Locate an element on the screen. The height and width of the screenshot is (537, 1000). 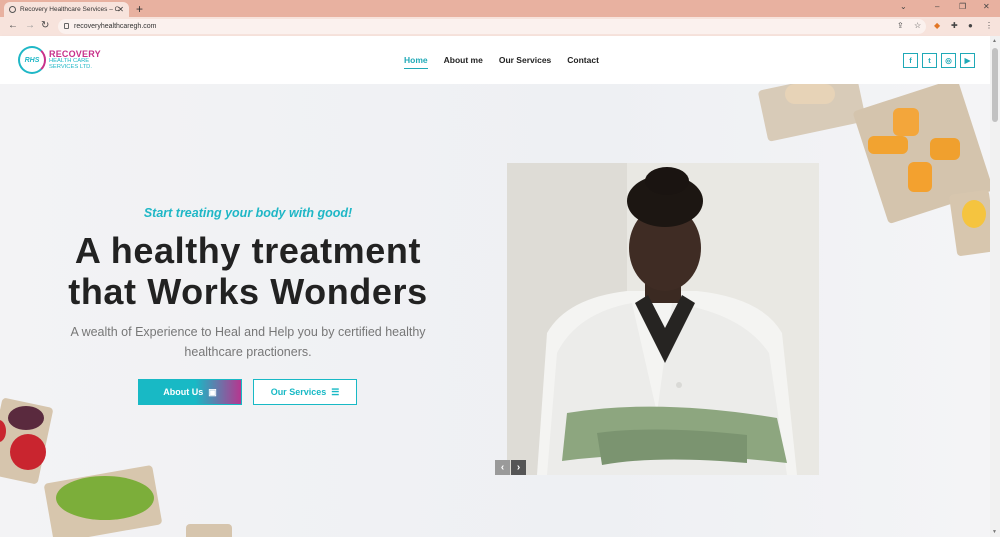
youtube-icon: ▶ is located at coordinates (967, 60).